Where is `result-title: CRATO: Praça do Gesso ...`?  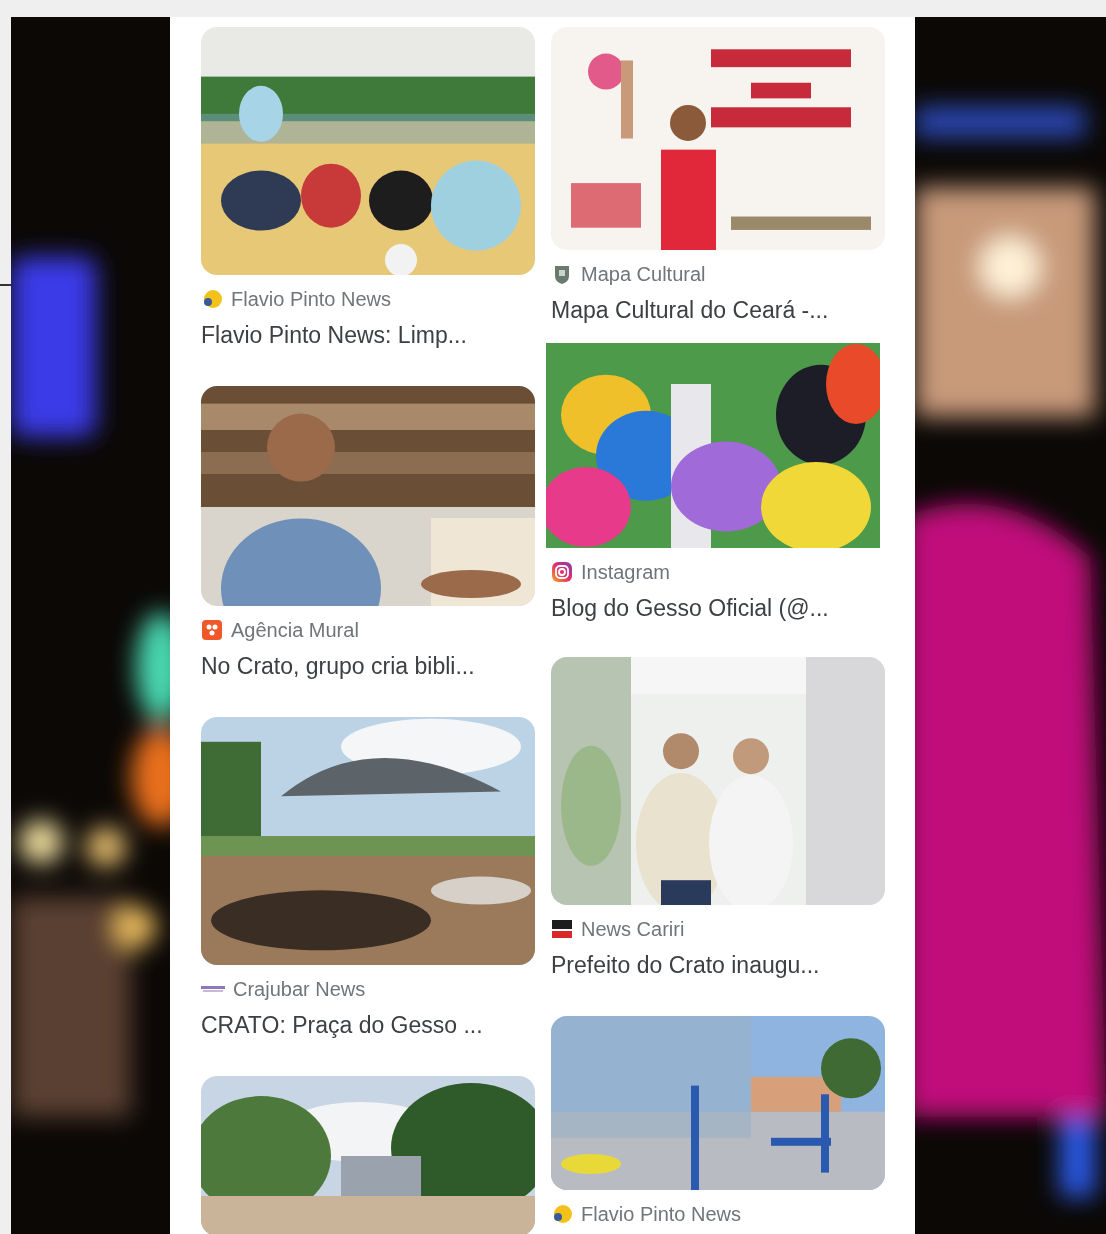
result-title: CRATO: Praça do Gesso ... is located at coordinates (368, 1025).